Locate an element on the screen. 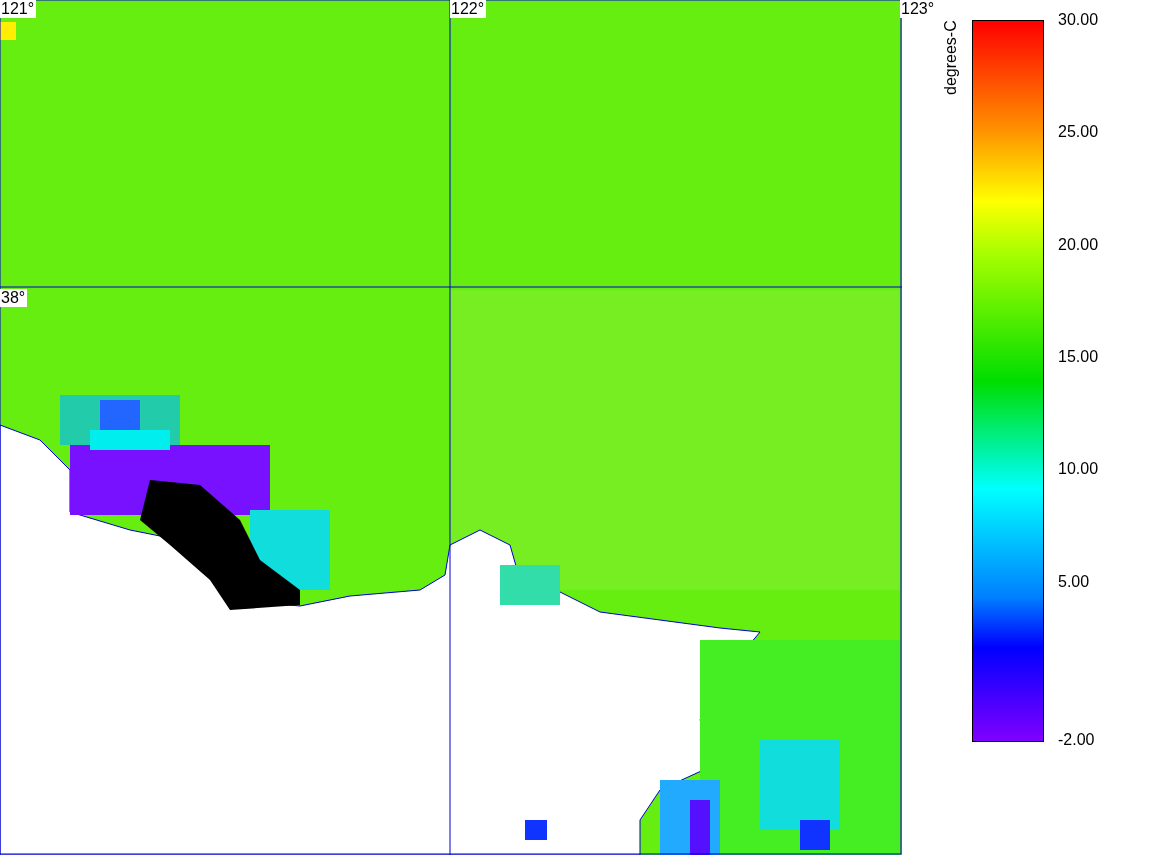 The height and width of the screenshot is (855, 1166). colorbar-tick-label: 10.00 is located at coordinates (1078, 469).